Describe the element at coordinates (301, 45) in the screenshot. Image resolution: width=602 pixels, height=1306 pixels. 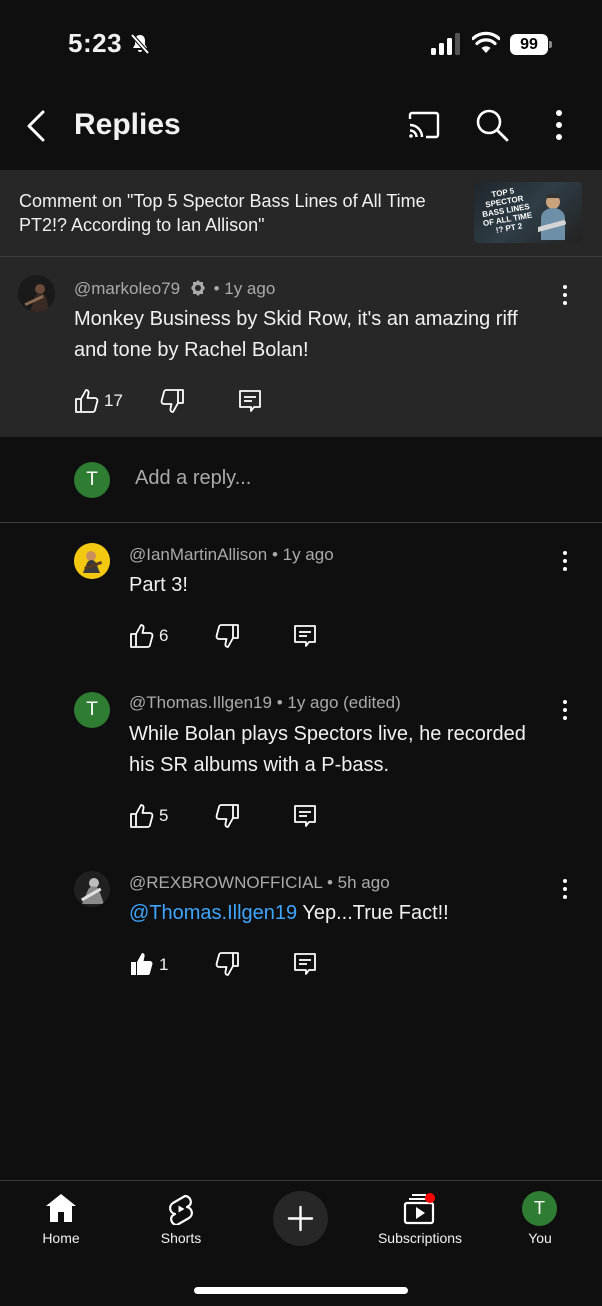
I see `status-bar: 5:23 99` at that location.